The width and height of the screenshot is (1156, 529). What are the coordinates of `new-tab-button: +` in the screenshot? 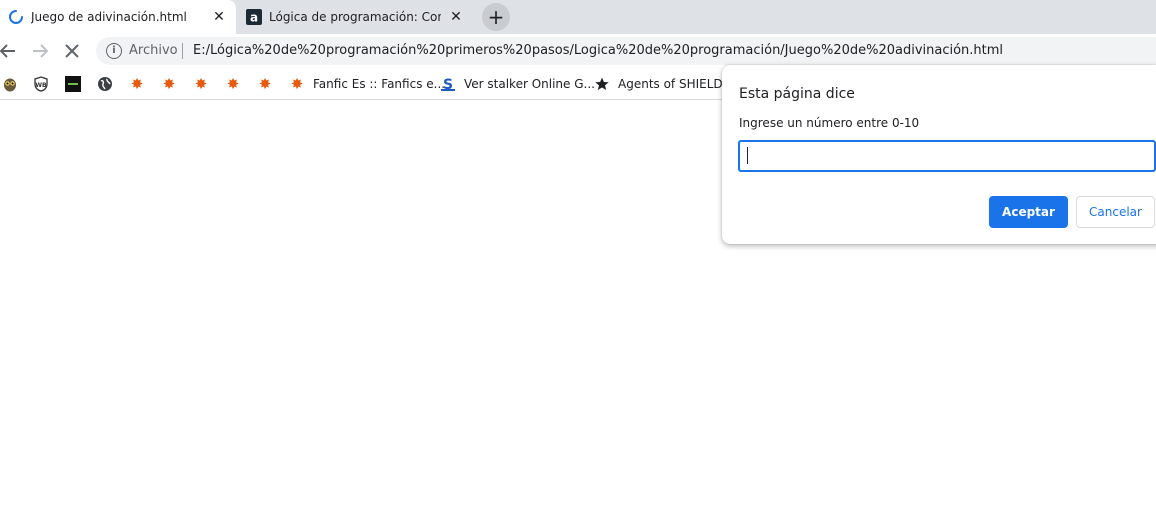 It's located at (496, 17).